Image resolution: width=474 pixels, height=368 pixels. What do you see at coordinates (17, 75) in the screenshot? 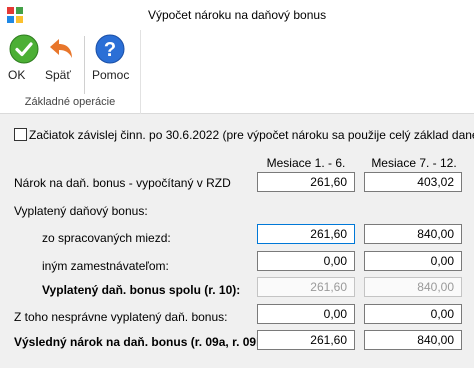
I see `ok-label: OK` at bounding box center [17, 75].